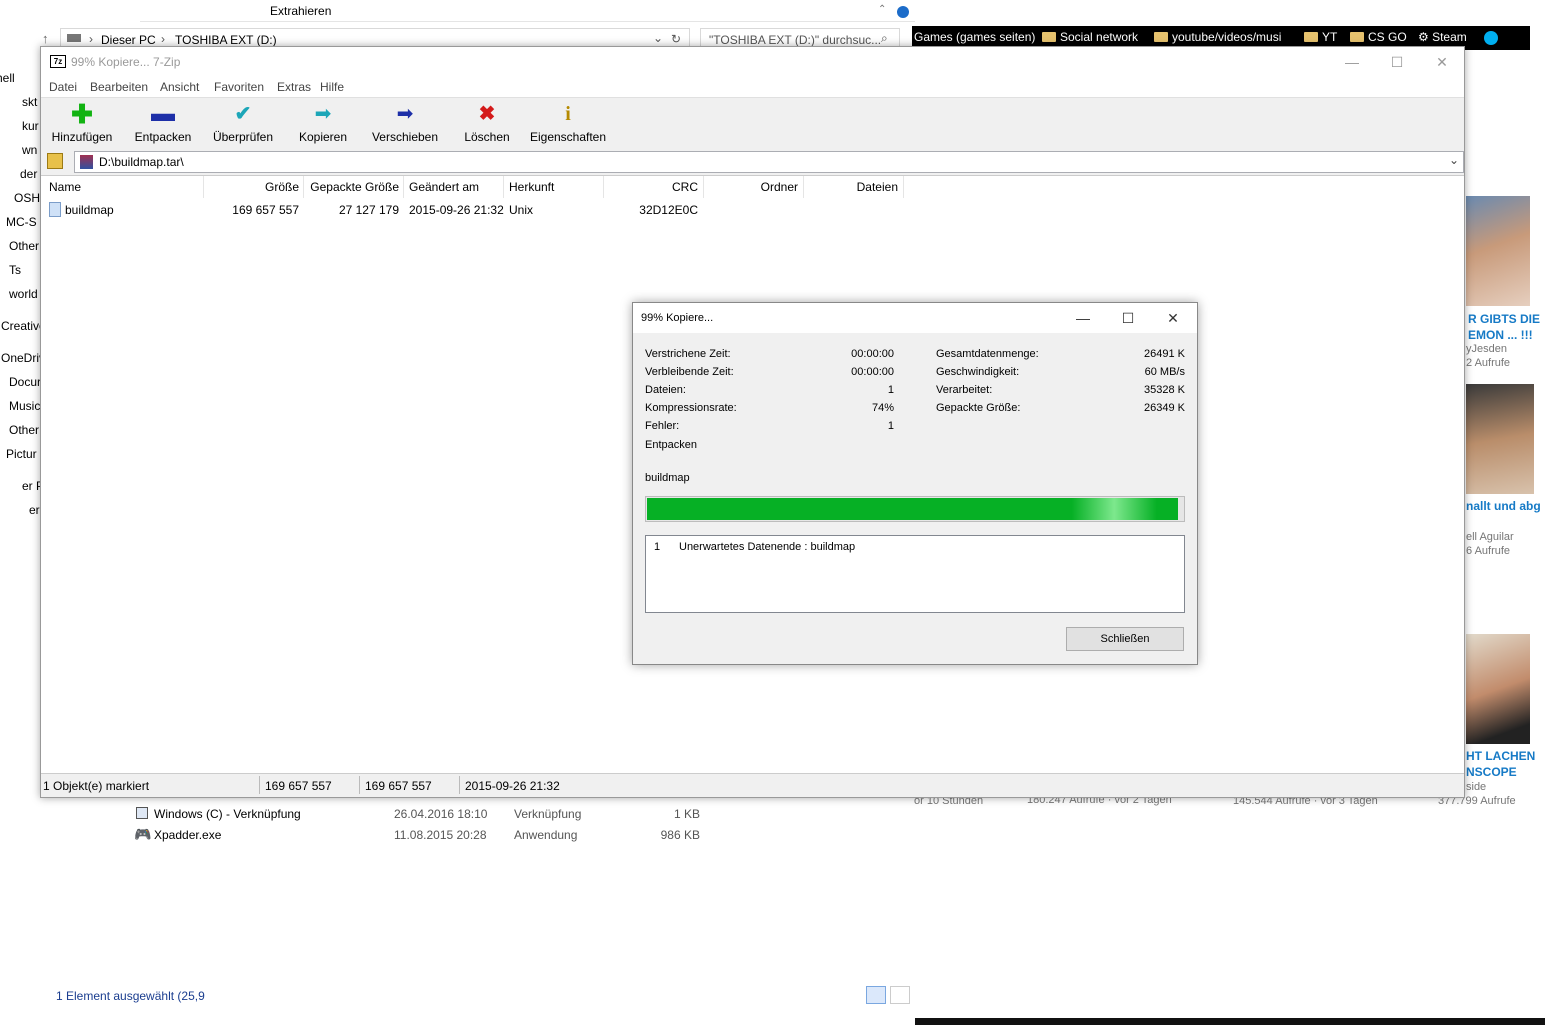 This screenshot has width=1545, height=1025. I want to click on cell-name: buildmap, so click(89, 210).